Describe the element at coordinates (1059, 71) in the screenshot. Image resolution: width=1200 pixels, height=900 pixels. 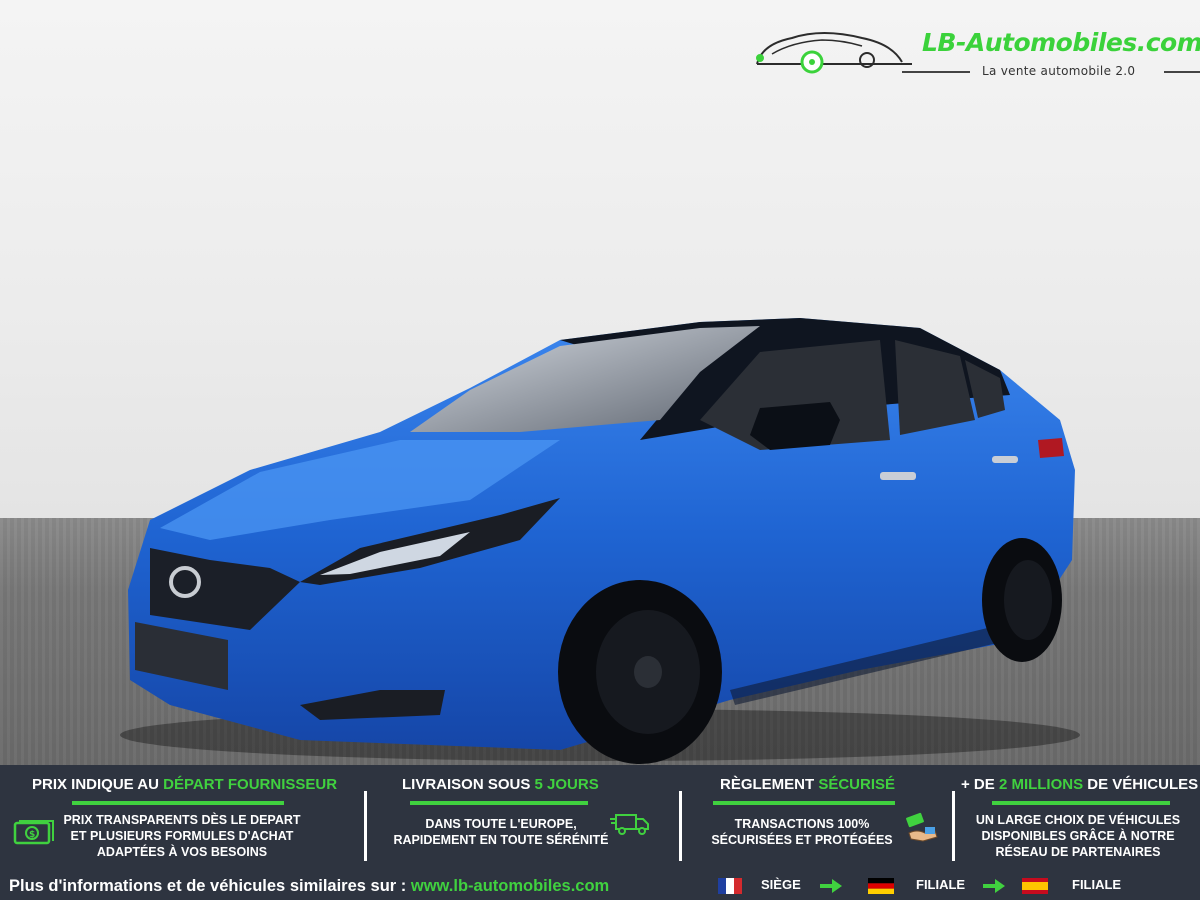
I see `logo-tagline: La vente automobile 2.0` at that location.